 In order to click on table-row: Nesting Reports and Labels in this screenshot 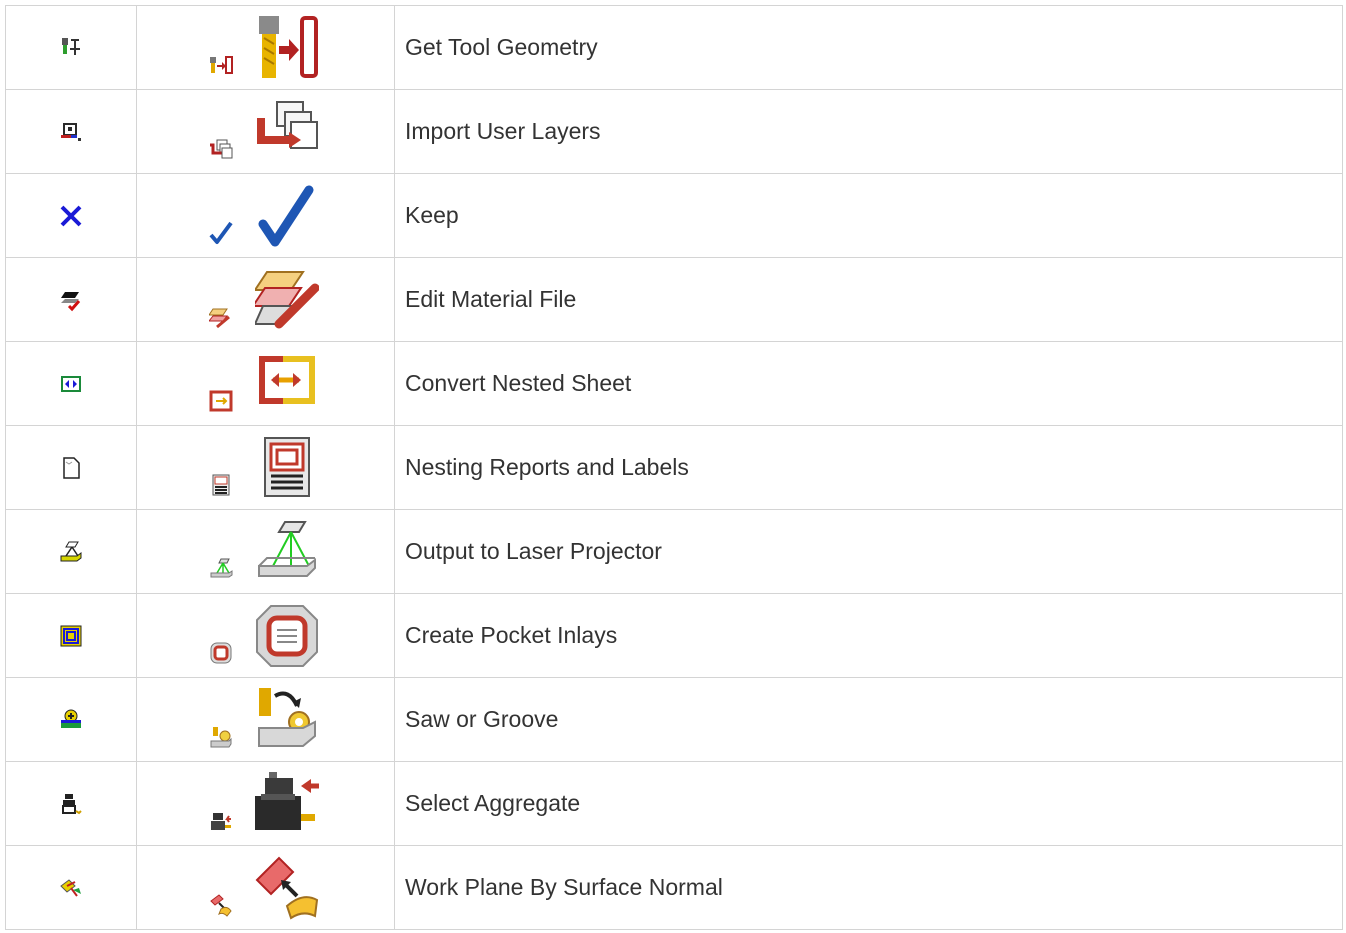, I will do `click(674, 467)`.